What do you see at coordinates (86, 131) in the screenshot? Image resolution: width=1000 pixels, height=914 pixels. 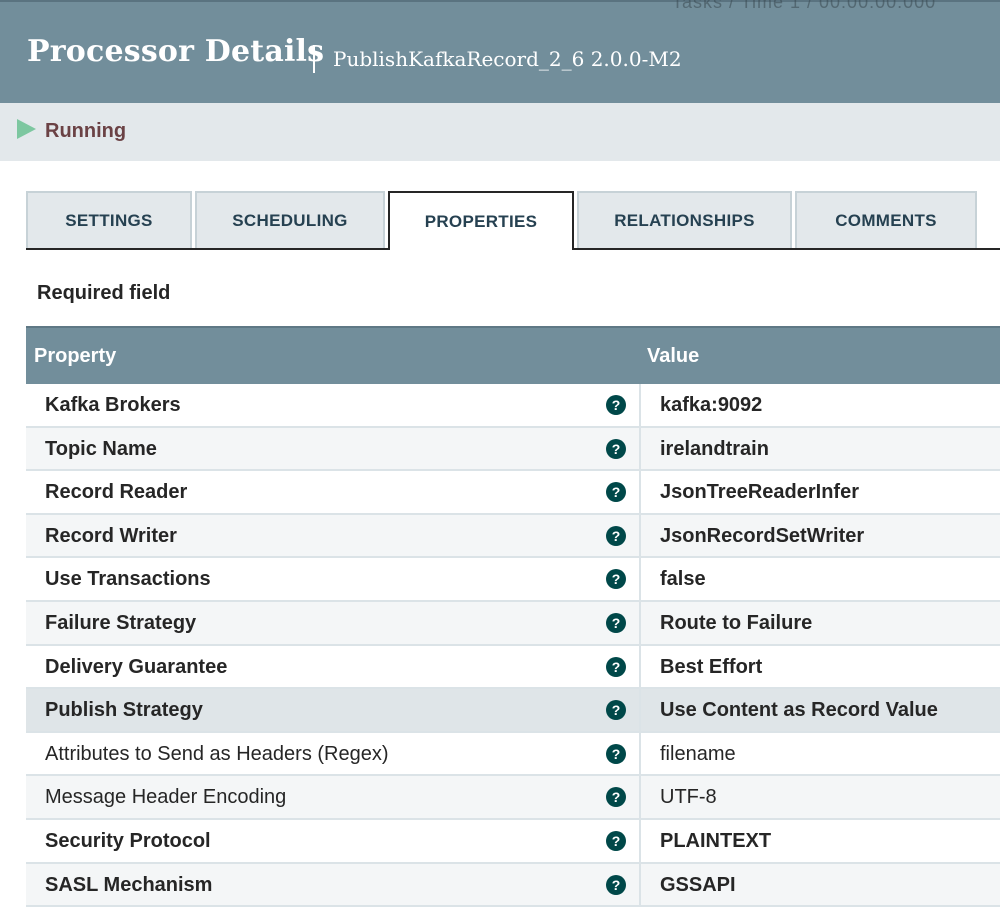 I see `run-status: Running` at bounding box center [86, 131].